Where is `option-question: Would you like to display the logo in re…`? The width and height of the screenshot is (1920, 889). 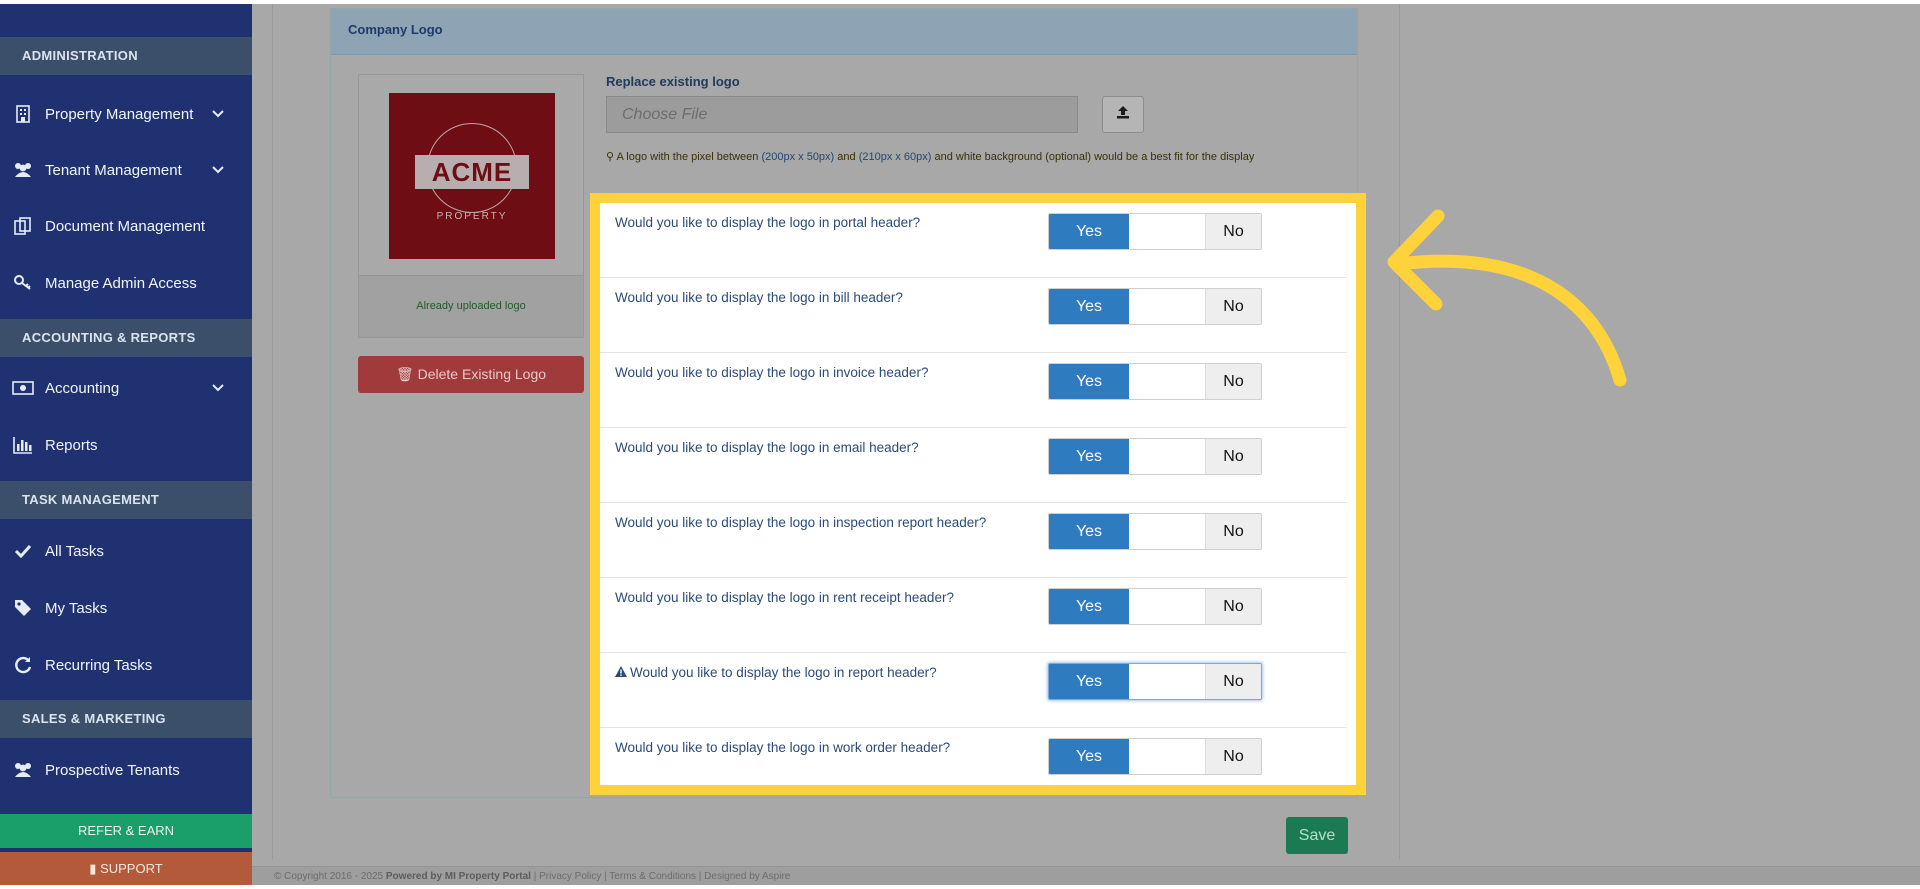 option-question: Would you like to display the logo in re… is located at coordinates (776, 672).